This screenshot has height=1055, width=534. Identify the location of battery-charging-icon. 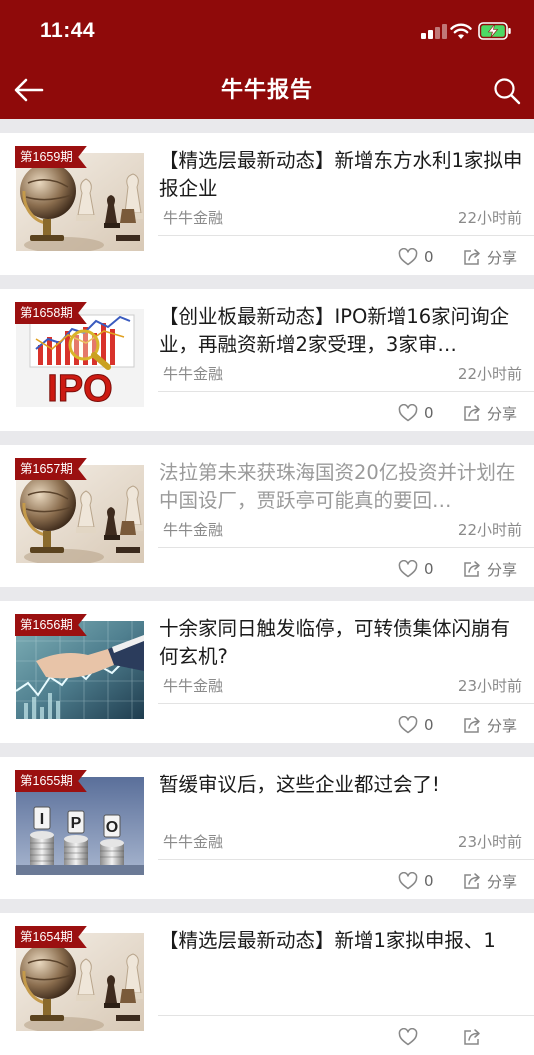
(494, 31).